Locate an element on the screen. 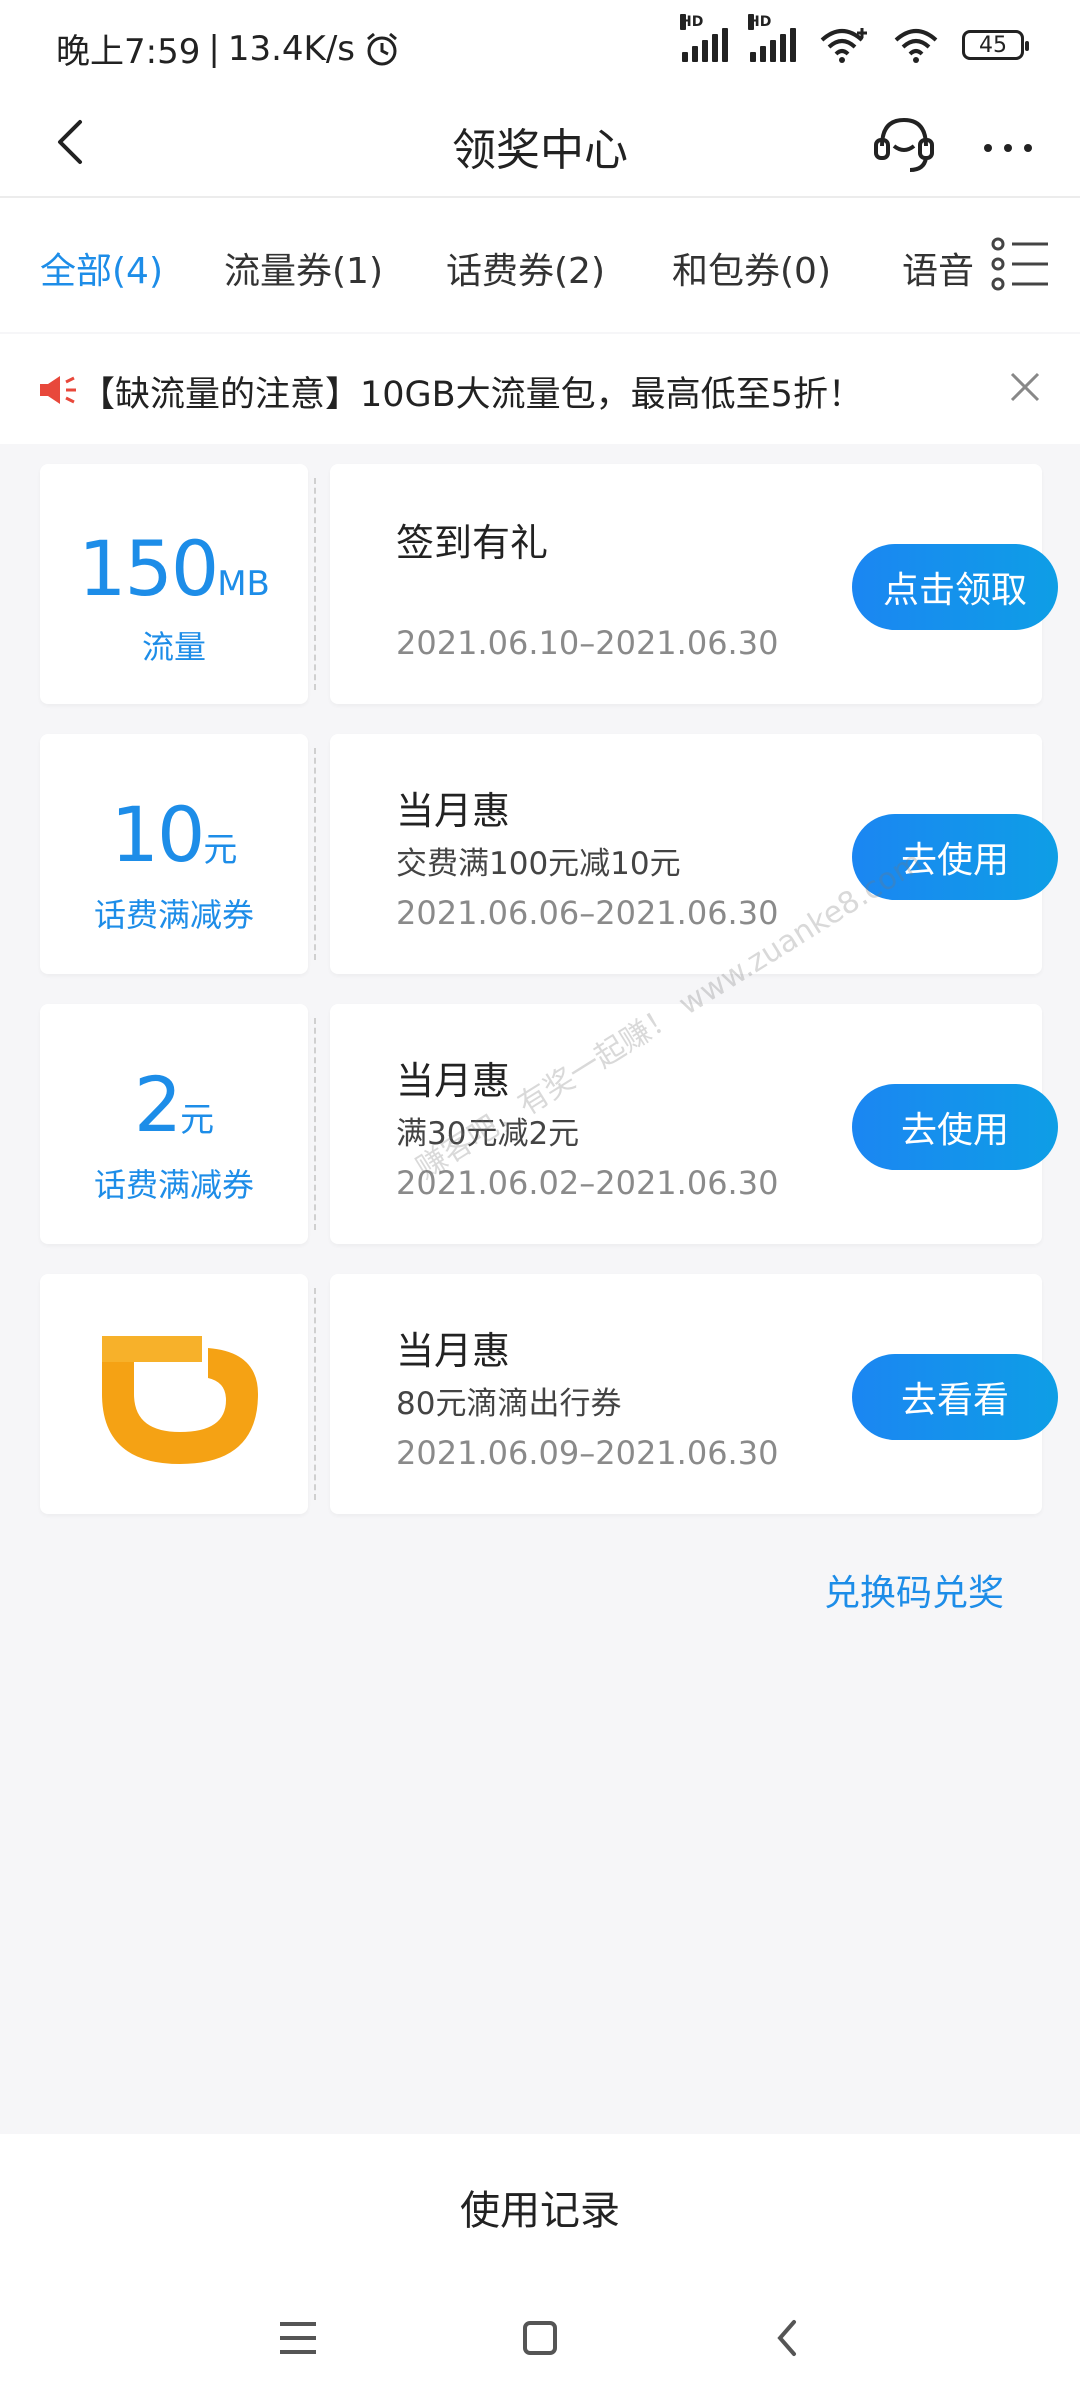 Image resolution: width=1080 pixels, height=2400 pixels. status-left: 晚上7:59 | 13.4K/s is located at coordinates (228, 48).